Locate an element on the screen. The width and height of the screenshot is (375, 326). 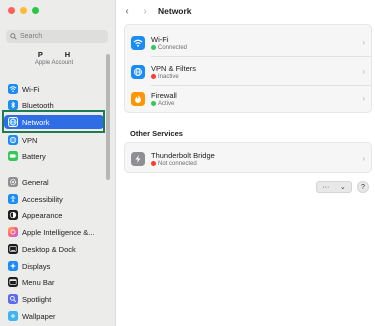
bluetooth-icon is located at coordinates (13, 105).